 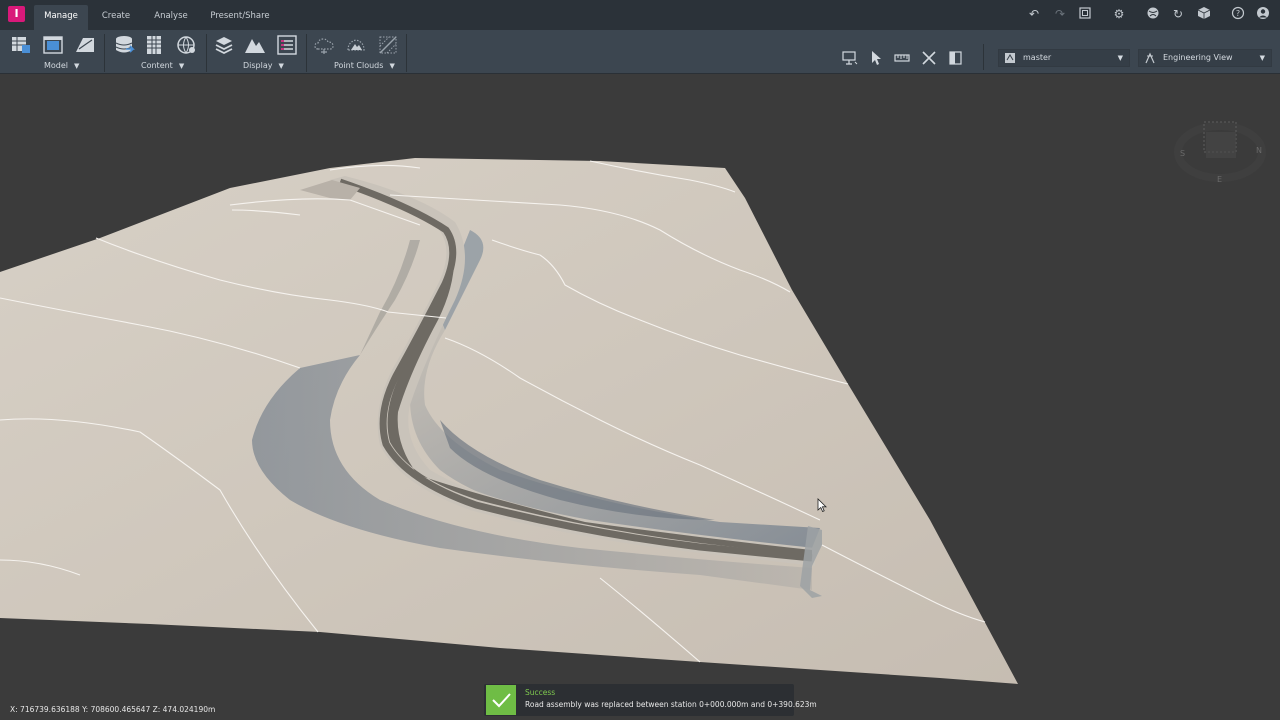 I want to click on branch-select: master ▼, so click(x=1064, y=58).